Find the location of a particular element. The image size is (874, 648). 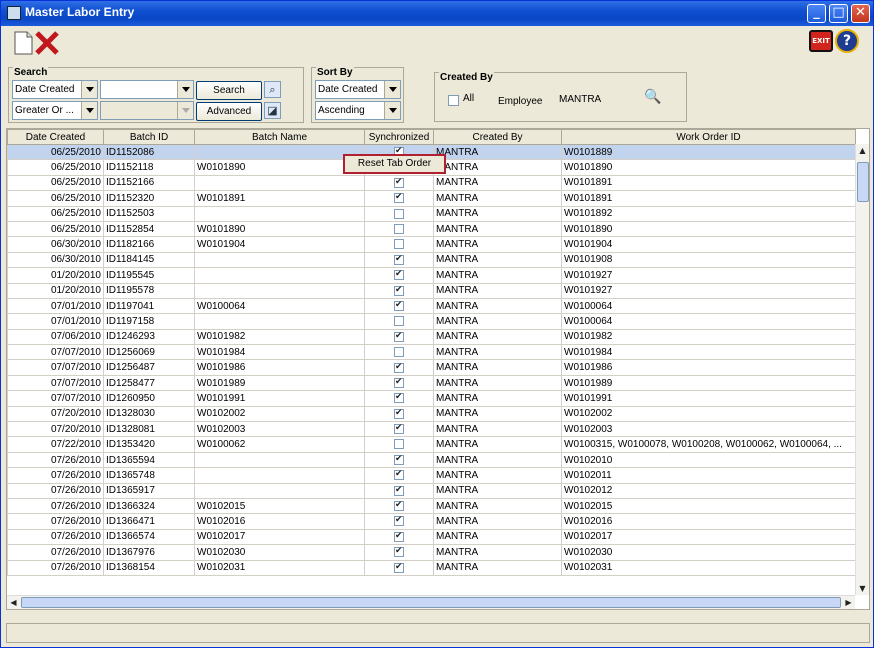

cell-batch-id: ID1260950 is located at coordinates (149, 398).